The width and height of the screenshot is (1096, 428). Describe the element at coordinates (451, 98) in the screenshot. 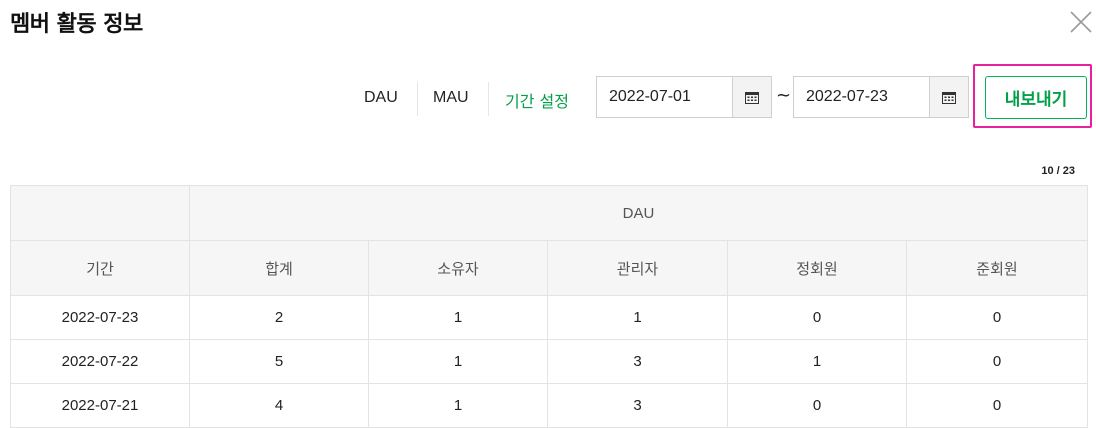

I see `tab-mau: MAU` at that location.